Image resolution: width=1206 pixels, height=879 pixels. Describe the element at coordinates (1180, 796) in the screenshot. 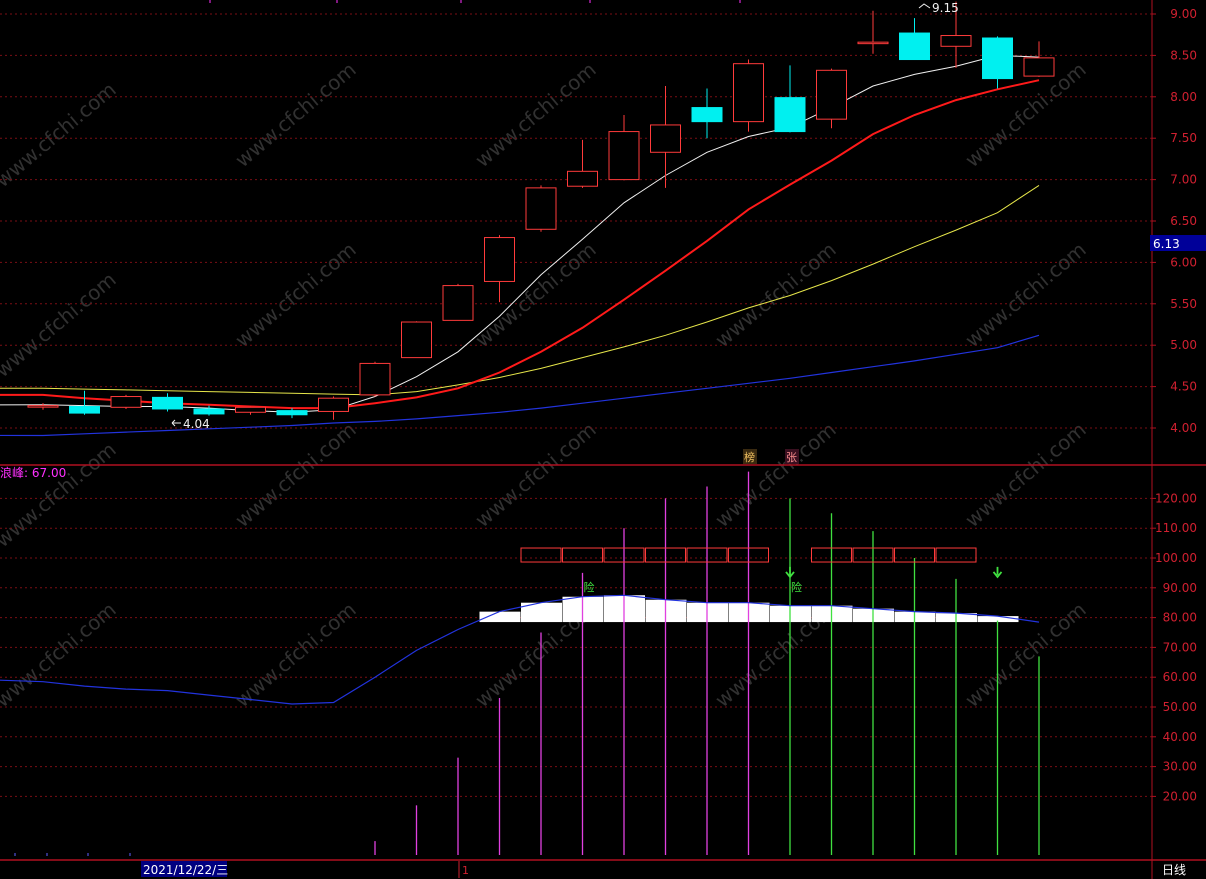

I see `indicator-tick-label: 20.00` at that location.